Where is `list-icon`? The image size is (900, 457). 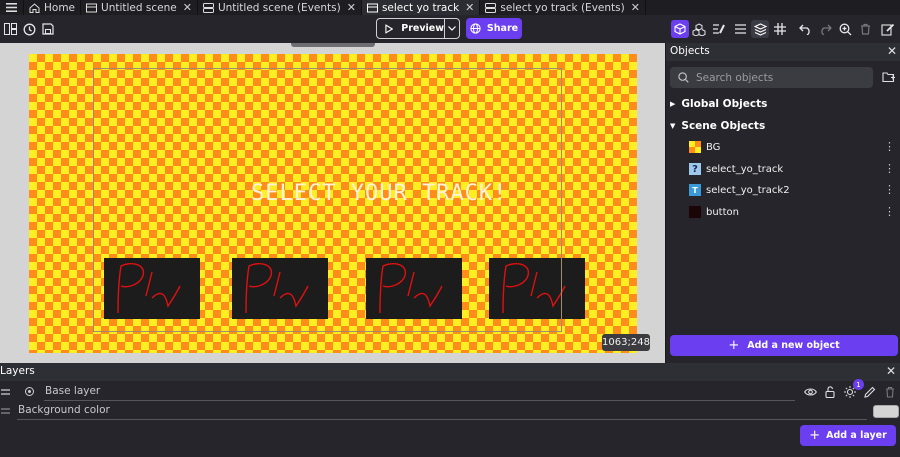 list-icon is located at coordinates (740, 29).